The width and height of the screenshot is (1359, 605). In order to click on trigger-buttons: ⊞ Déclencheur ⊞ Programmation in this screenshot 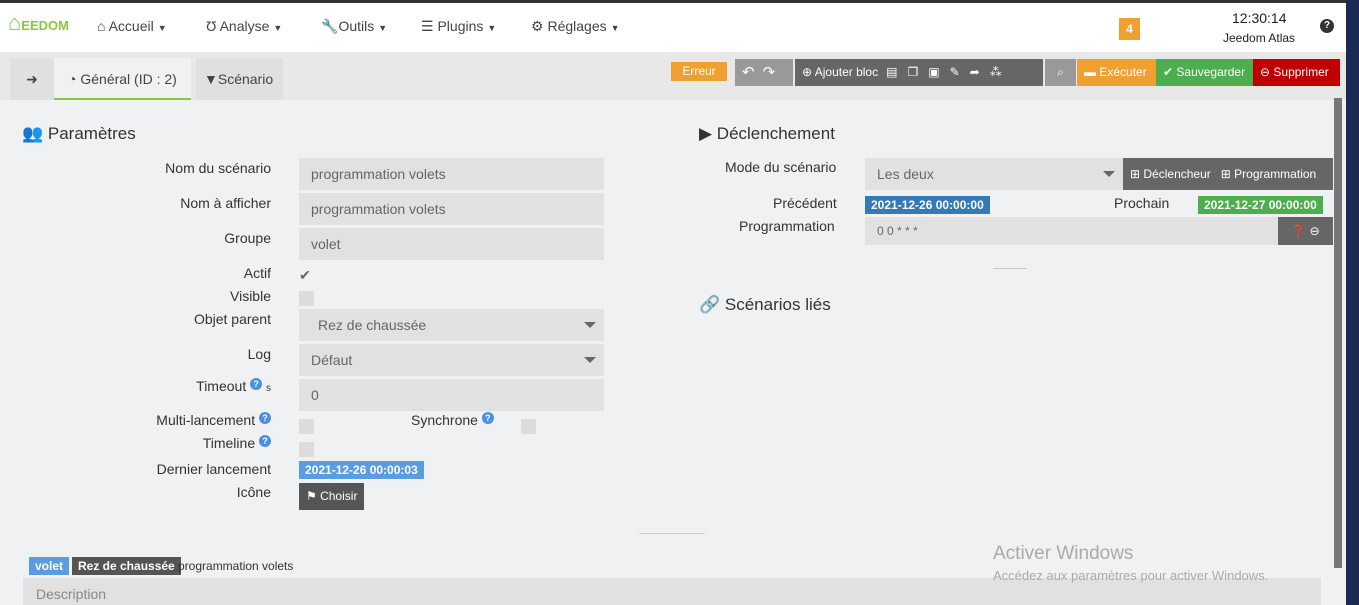, I will do `click(1228, 174)`.